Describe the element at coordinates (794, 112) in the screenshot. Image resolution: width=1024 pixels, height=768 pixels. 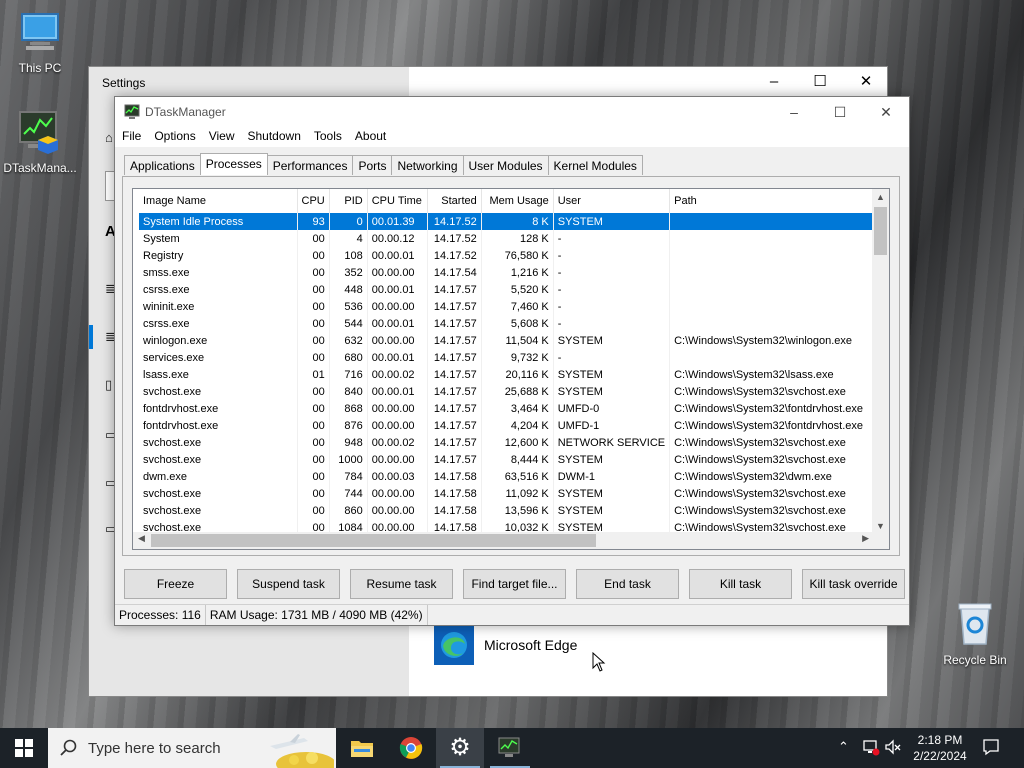
I see `dtask-minimize-button: –` at that location.